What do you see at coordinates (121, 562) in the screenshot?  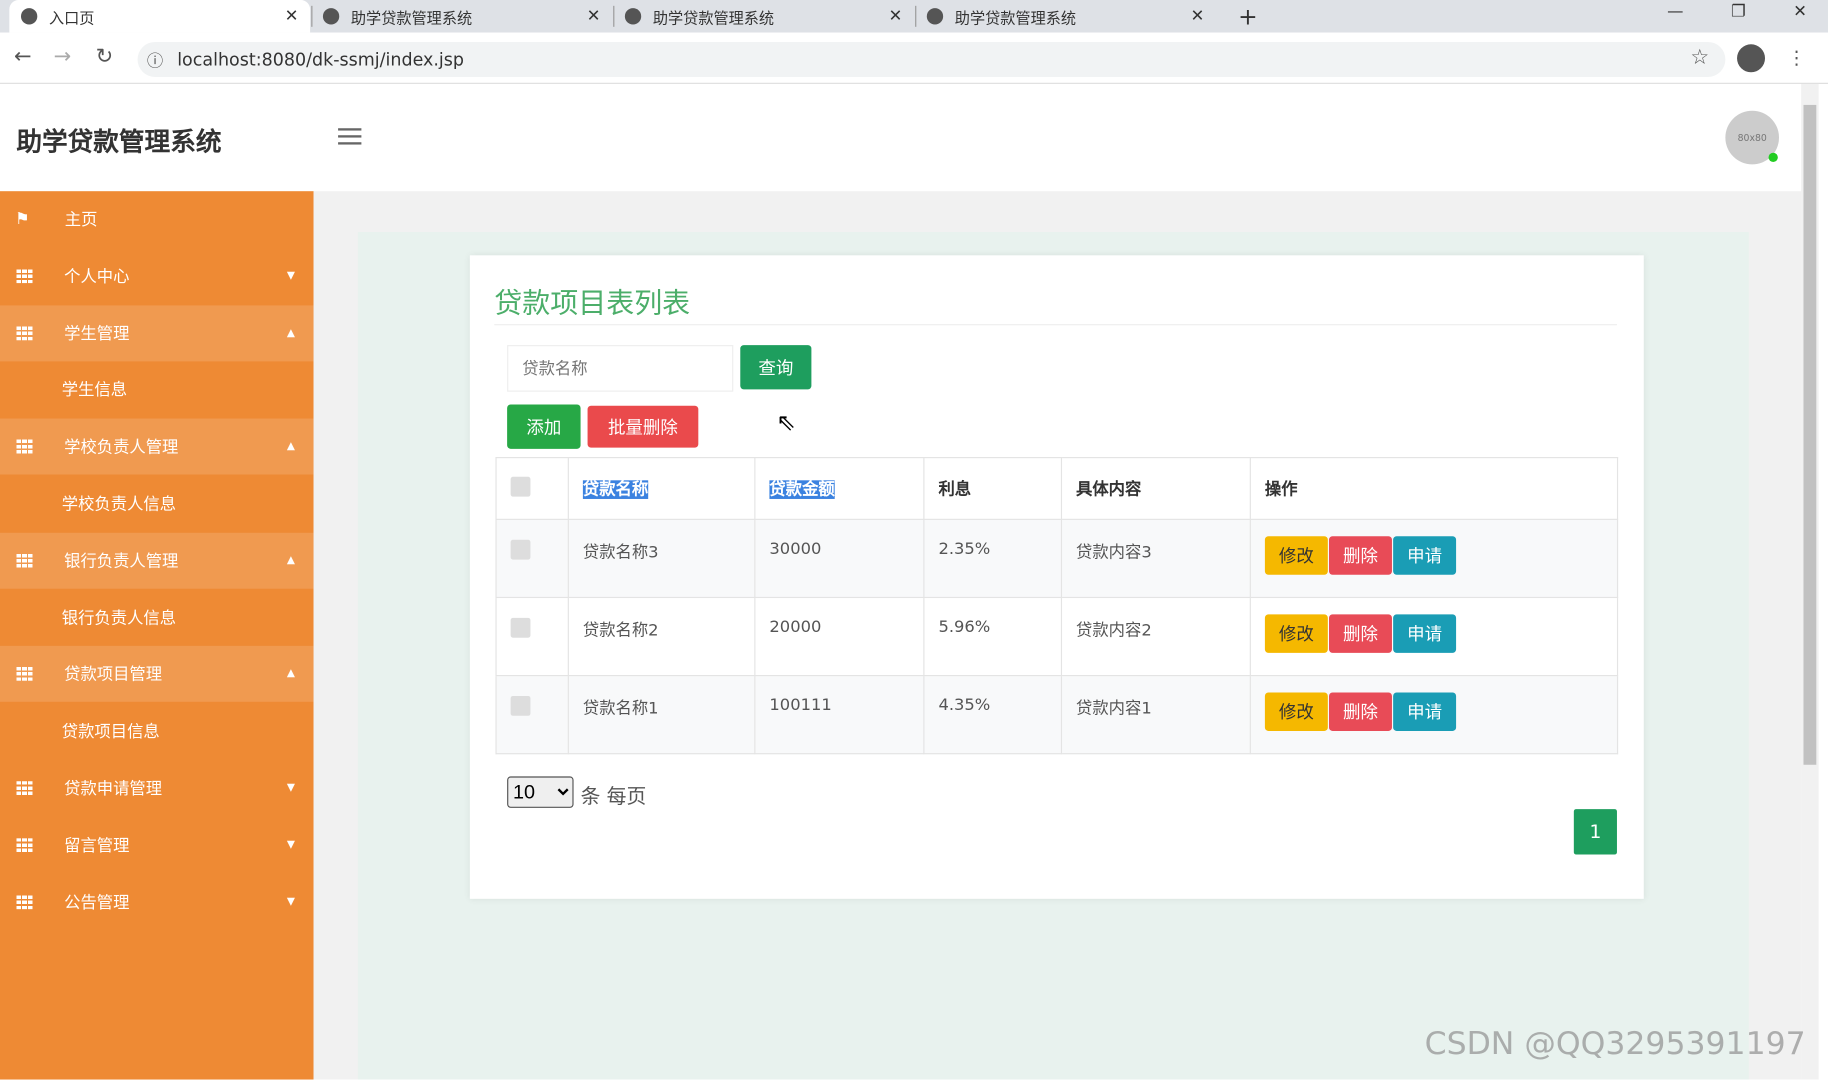 I see `sidebar-item-label: 银行负责人管理` at bounding box center [121, 562].